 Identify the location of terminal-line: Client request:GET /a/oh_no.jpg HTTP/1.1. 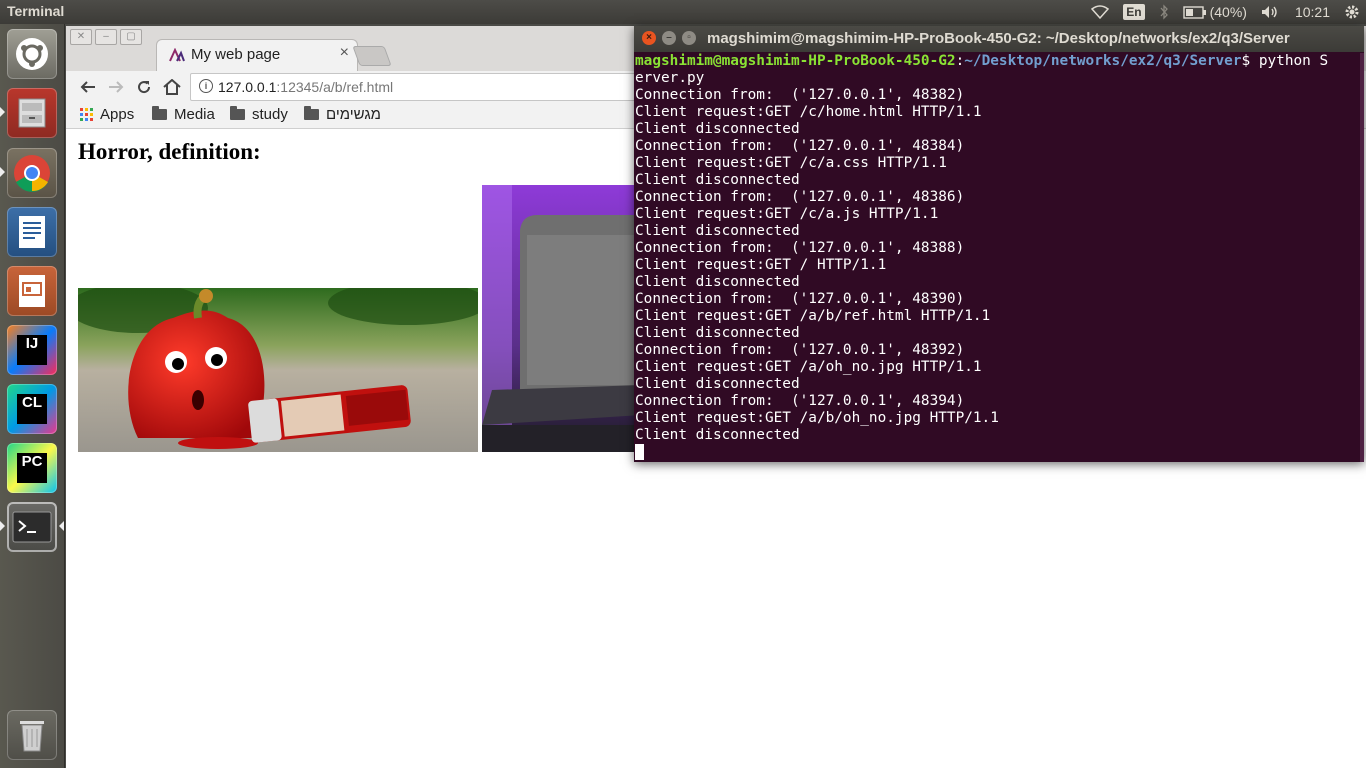
(808, 367).